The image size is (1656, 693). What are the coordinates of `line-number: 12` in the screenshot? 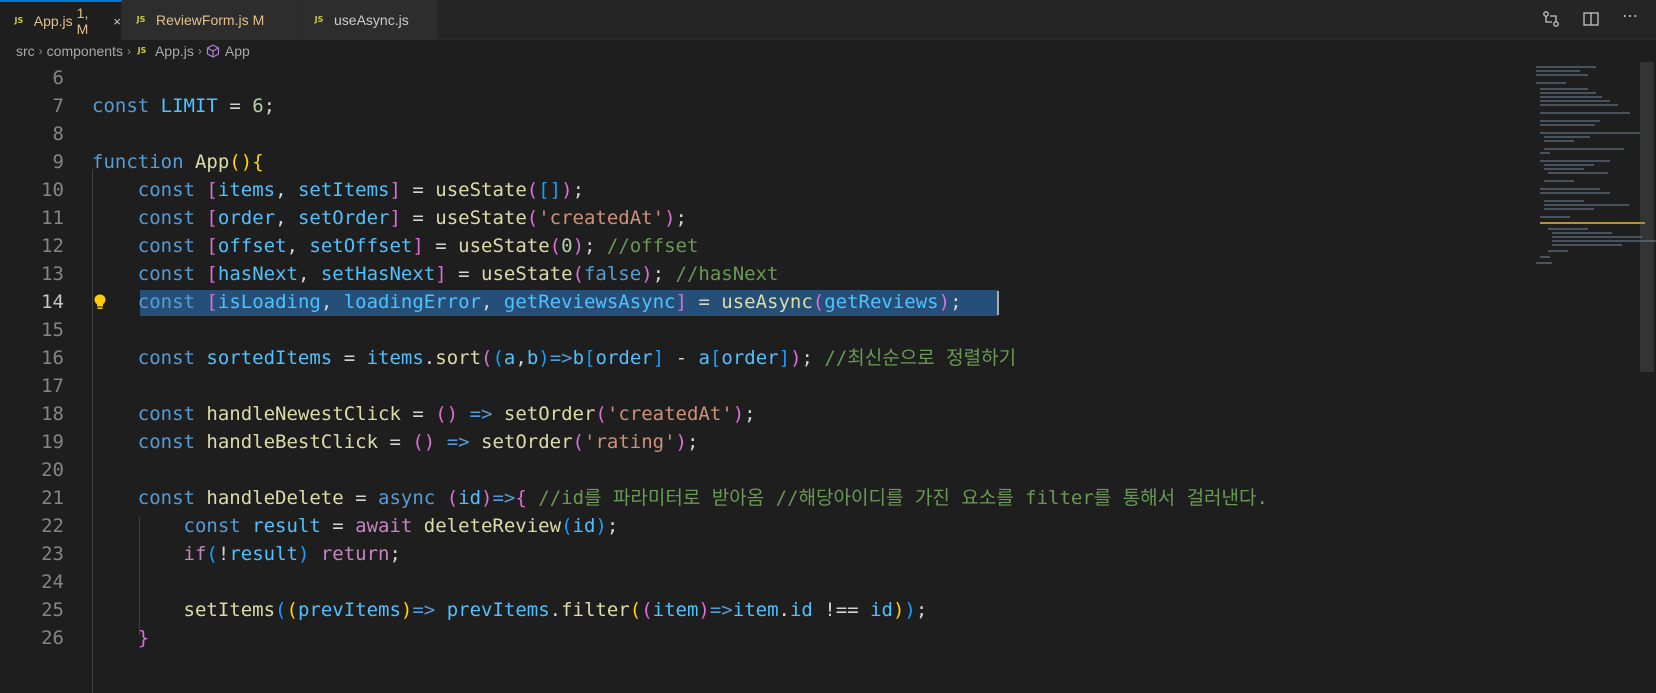 It's located at (52, 246).